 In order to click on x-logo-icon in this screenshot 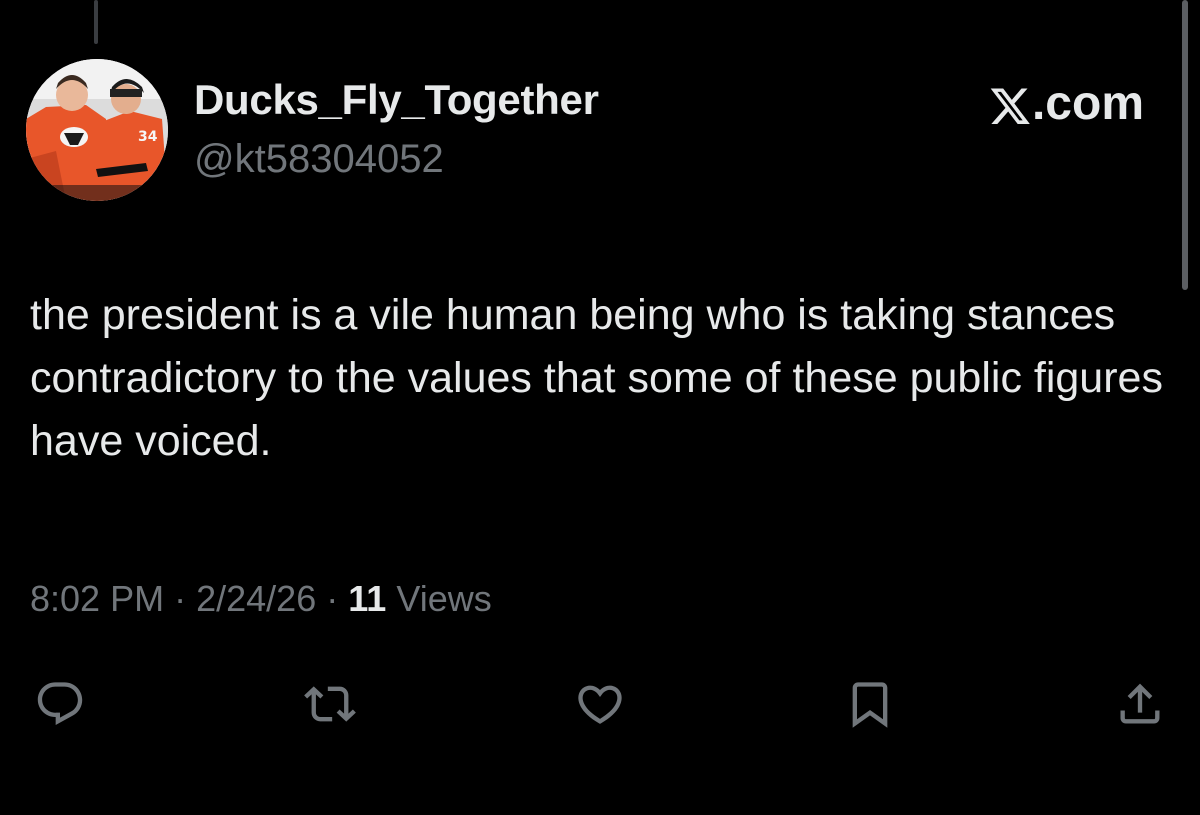, I will do `click(1010, 106)`.